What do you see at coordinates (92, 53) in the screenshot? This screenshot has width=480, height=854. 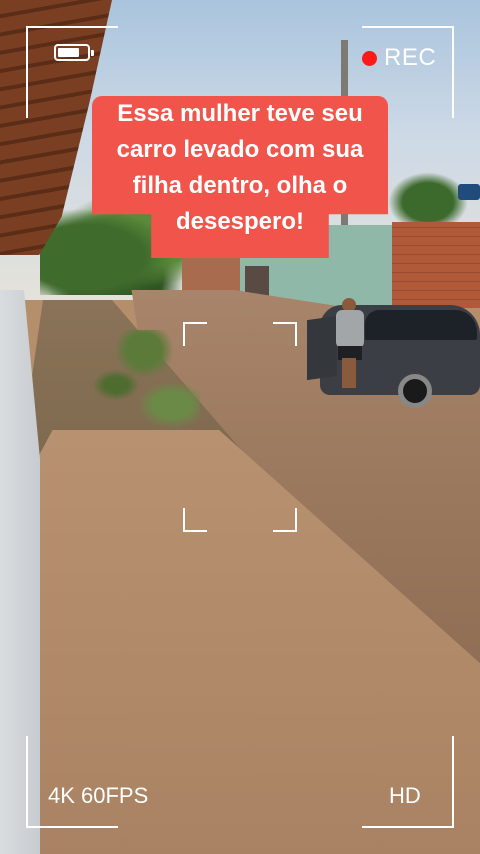 I see `battery-nub` at bounding box center [92, 53].